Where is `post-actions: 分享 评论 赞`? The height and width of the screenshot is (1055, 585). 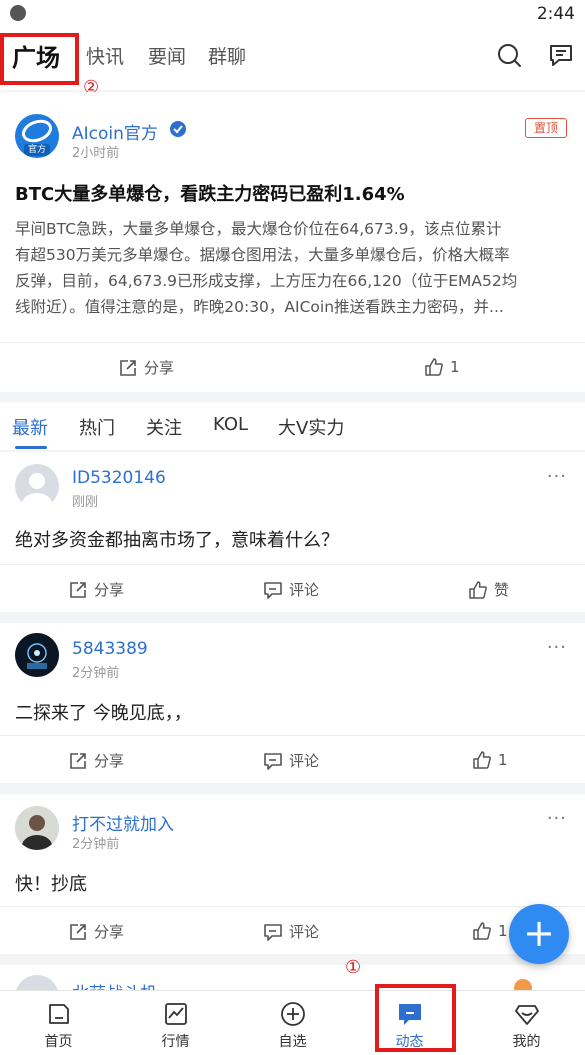 post-actions: 分享 评论 赞 is located at coordinates (292, 589).